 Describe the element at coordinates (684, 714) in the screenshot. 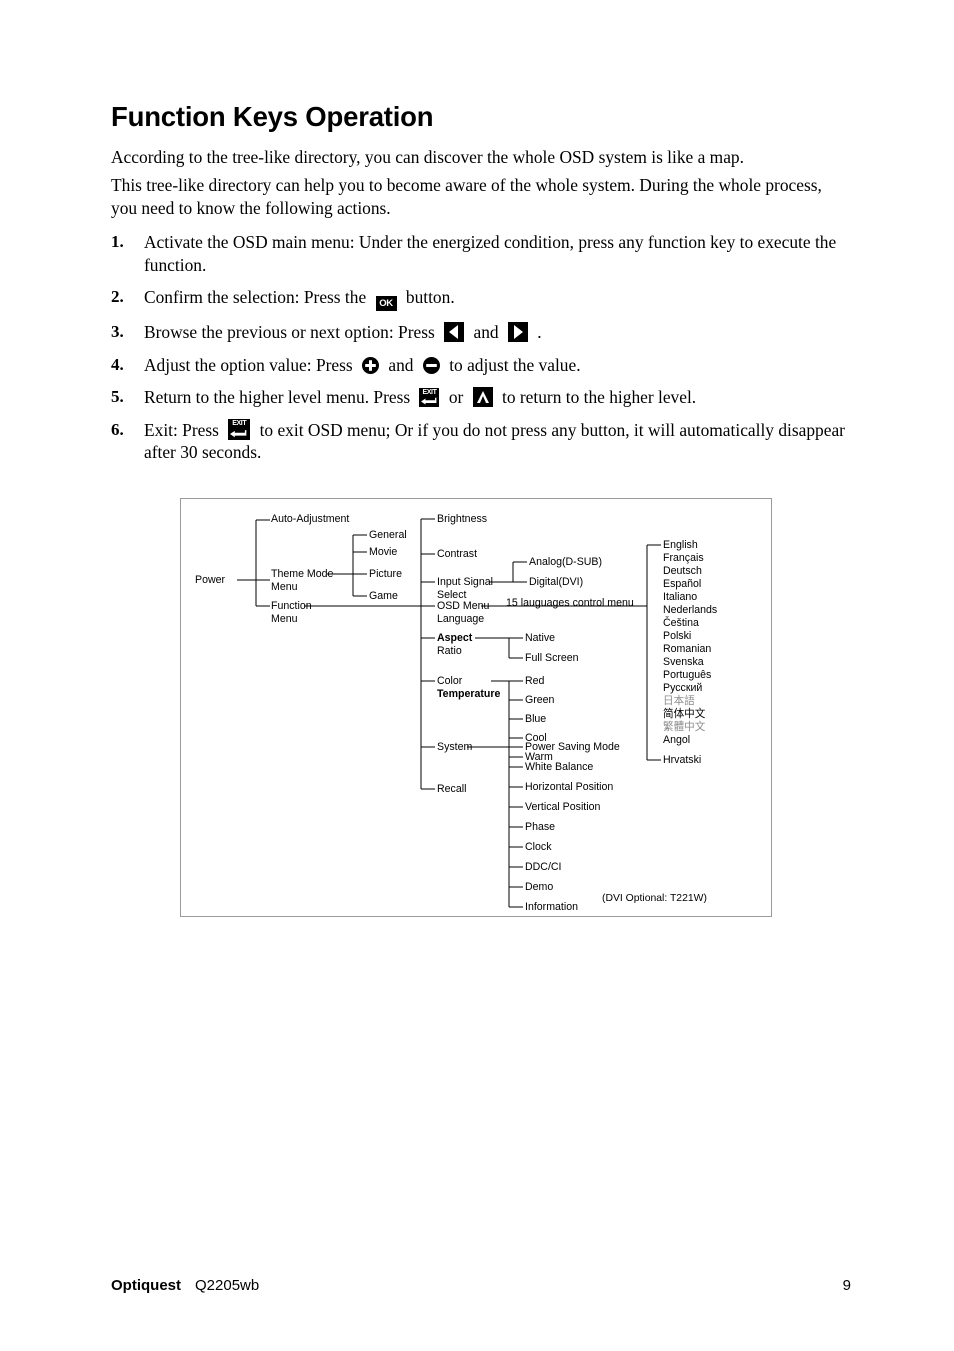

I see `language-item-simplified-chinese: 简体中文` at that location.